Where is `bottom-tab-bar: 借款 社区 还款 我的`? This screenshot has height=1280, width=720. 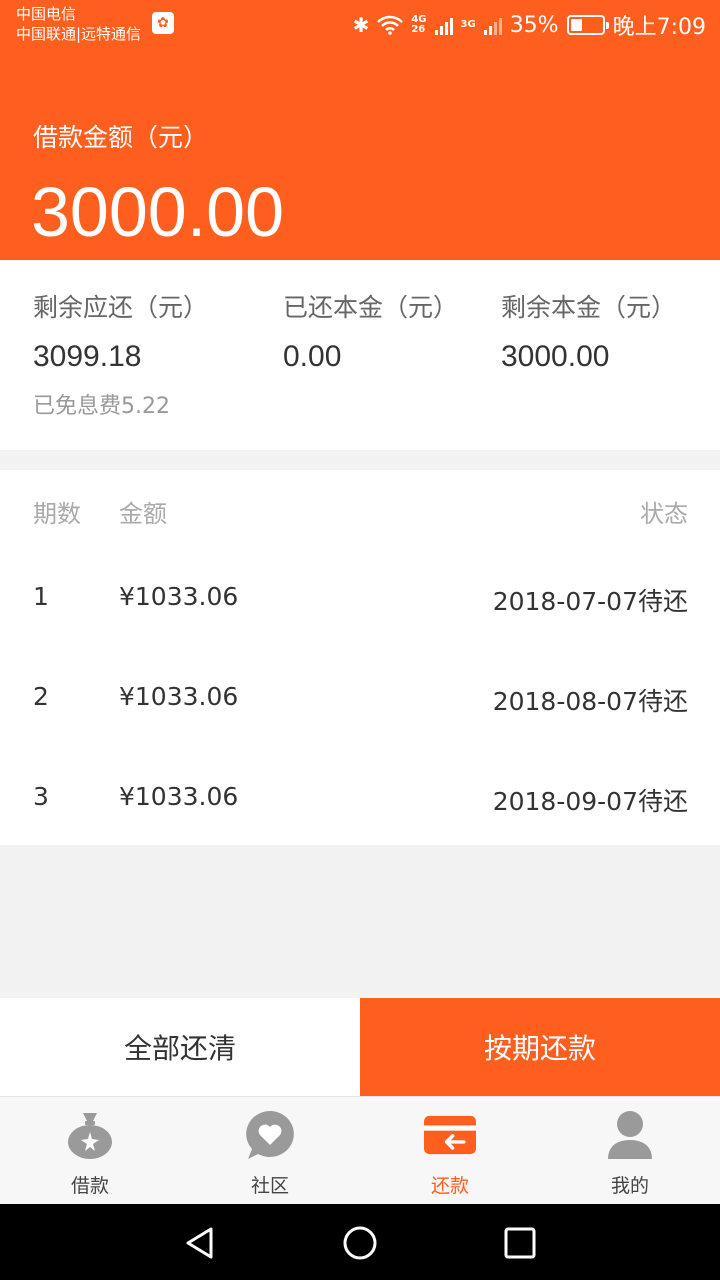
bottom-tab-bar: 借款 社区 还款 我的 is located at coordinates (360, 1150).